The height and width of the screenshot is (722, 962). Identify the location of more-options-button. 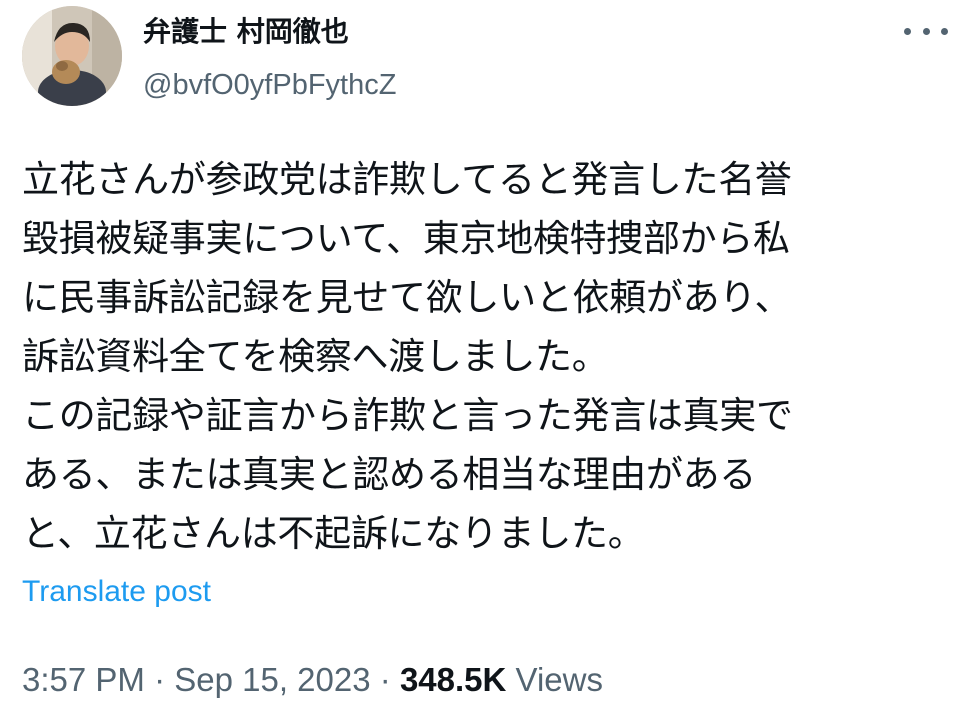
(926, 31).